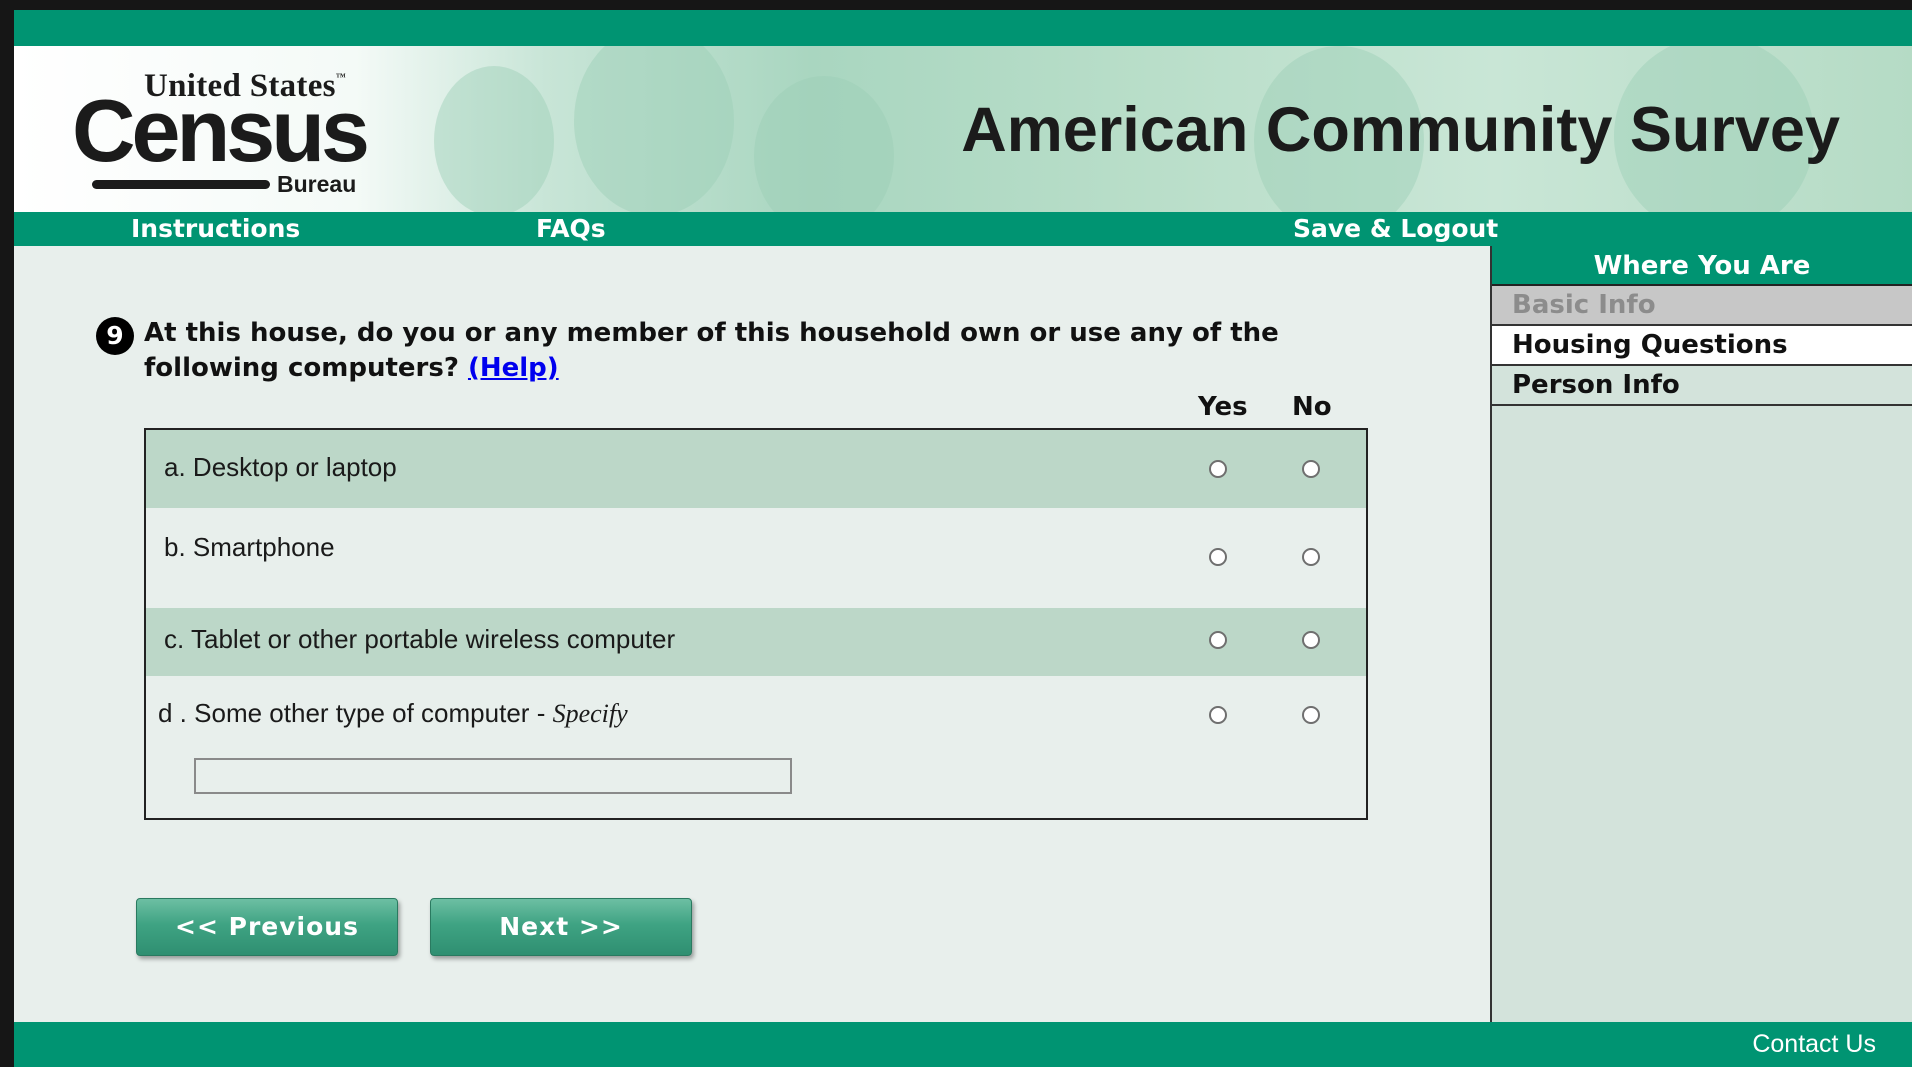  What do you see at coordinates (963, 229) in the screenshot?
I see `top-nav: Instructions FAQs Save & Logout` at bounding box center [963, 229].